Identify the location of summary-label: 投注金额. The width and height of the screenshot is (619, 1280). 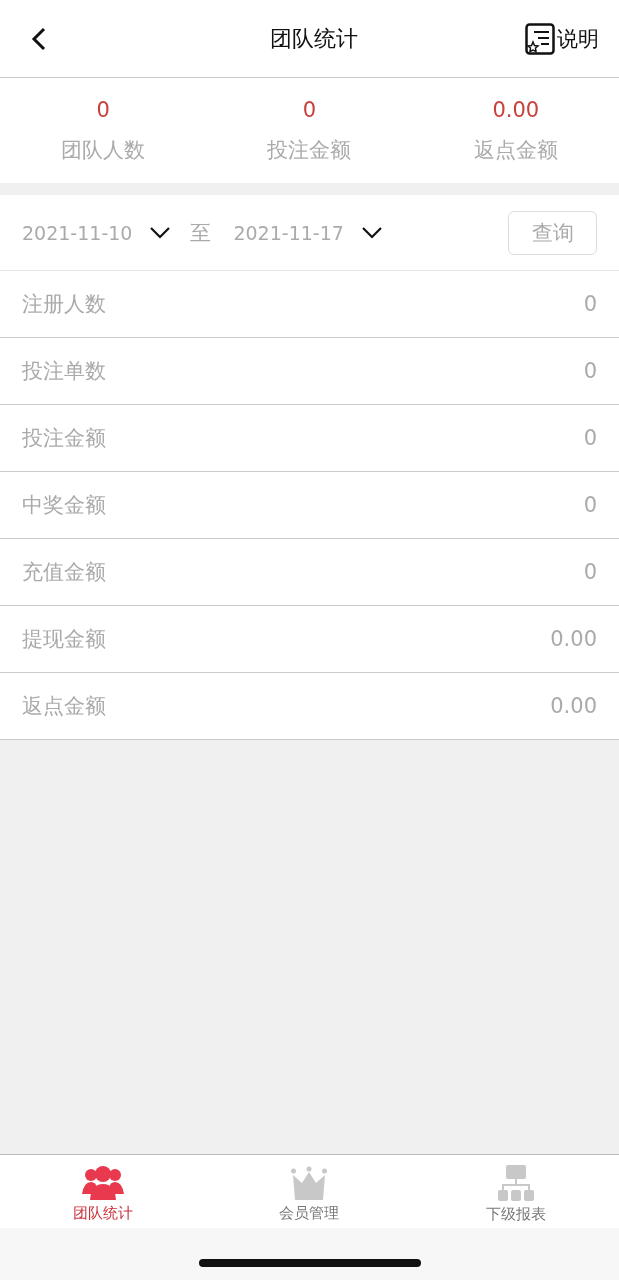
(309, 150).